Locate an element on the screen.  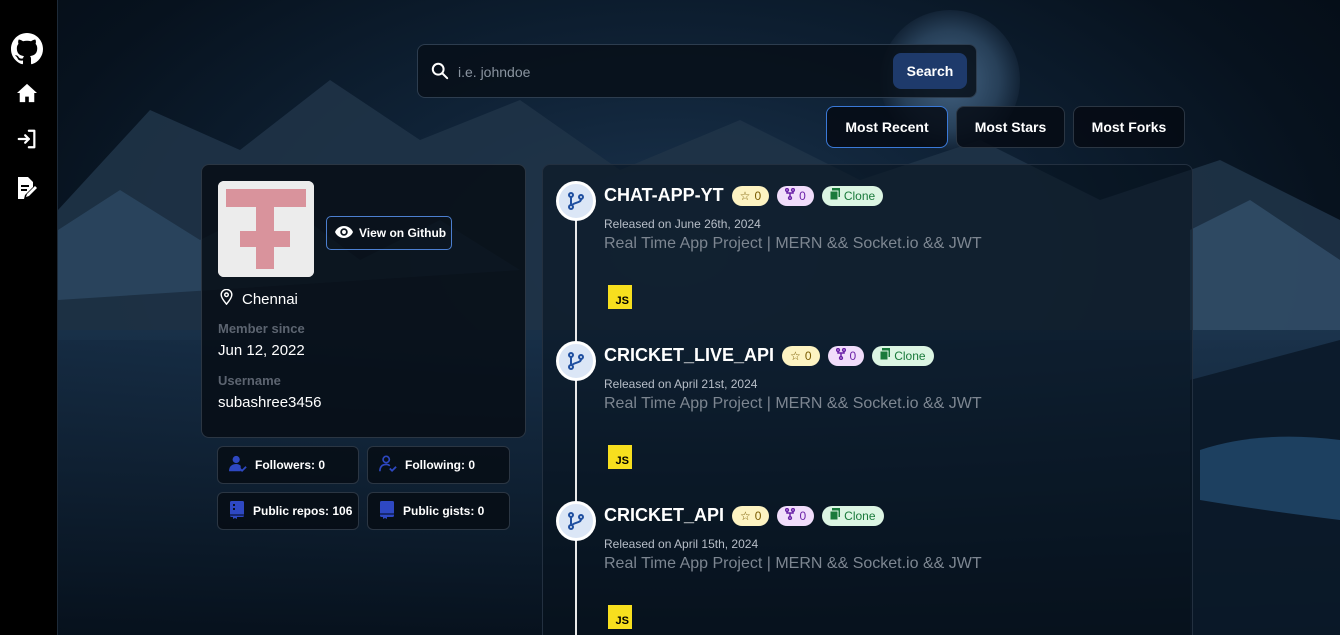
search-button: Search is located at coordinates (930, 71).